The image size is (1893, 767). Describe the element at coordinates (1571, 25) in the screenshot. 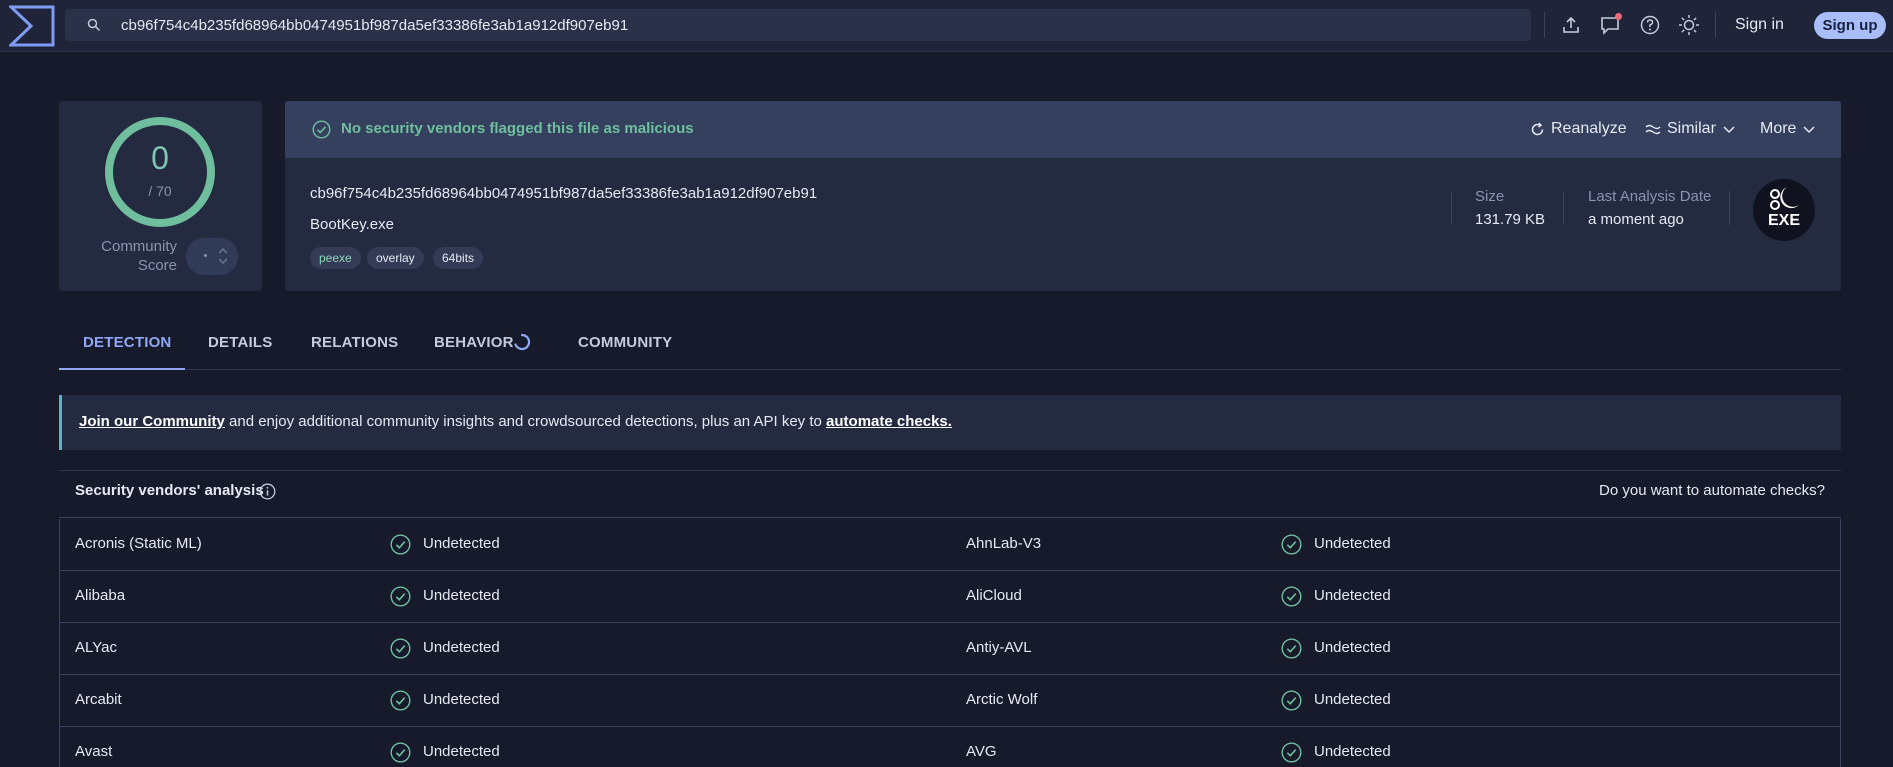

I see `upload-icon` at that location.